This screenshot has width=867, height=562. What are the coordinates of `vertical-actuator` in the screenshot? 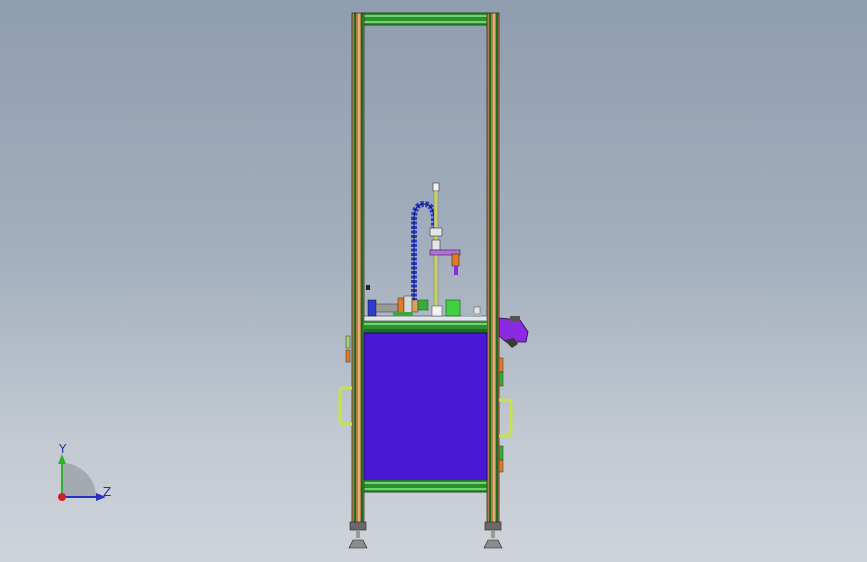 It's located at (445, 247).